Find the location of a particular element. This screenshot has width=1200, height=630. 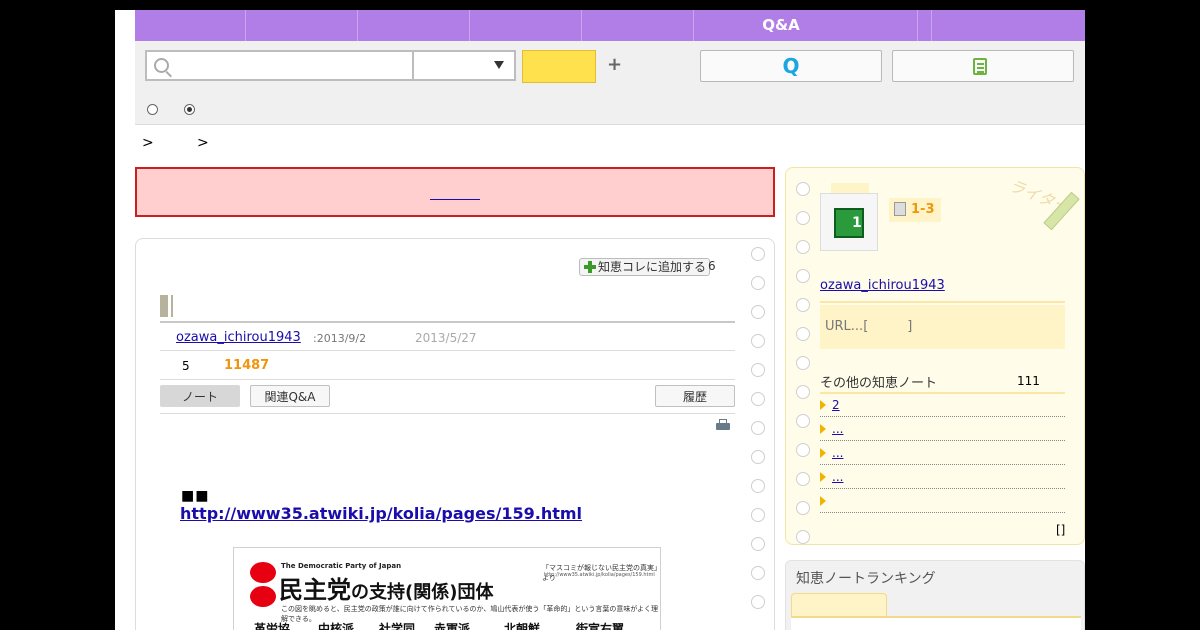

other-notes-count: 111 is located at coordinates (1028, 381).